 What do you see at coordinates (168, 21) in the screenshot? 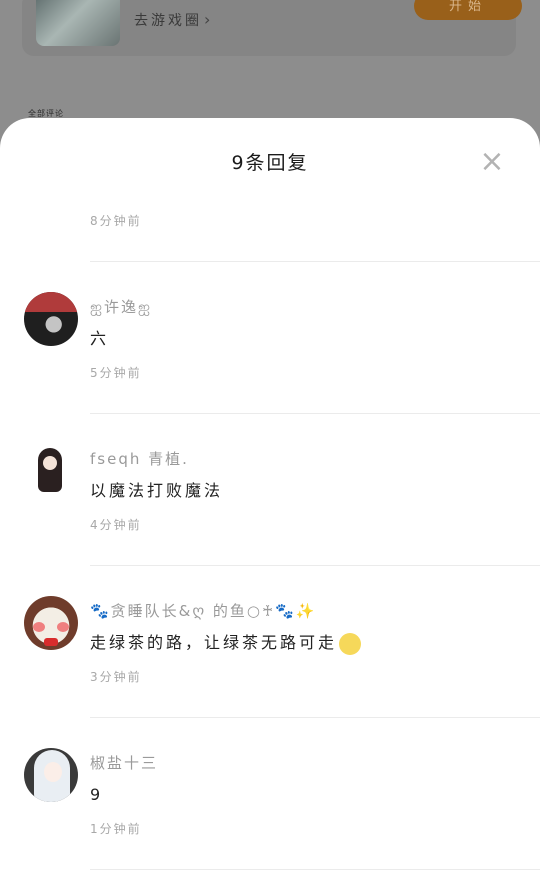
I see `game-circle-label: 去游戏圈` at bounding box center [168, 21].